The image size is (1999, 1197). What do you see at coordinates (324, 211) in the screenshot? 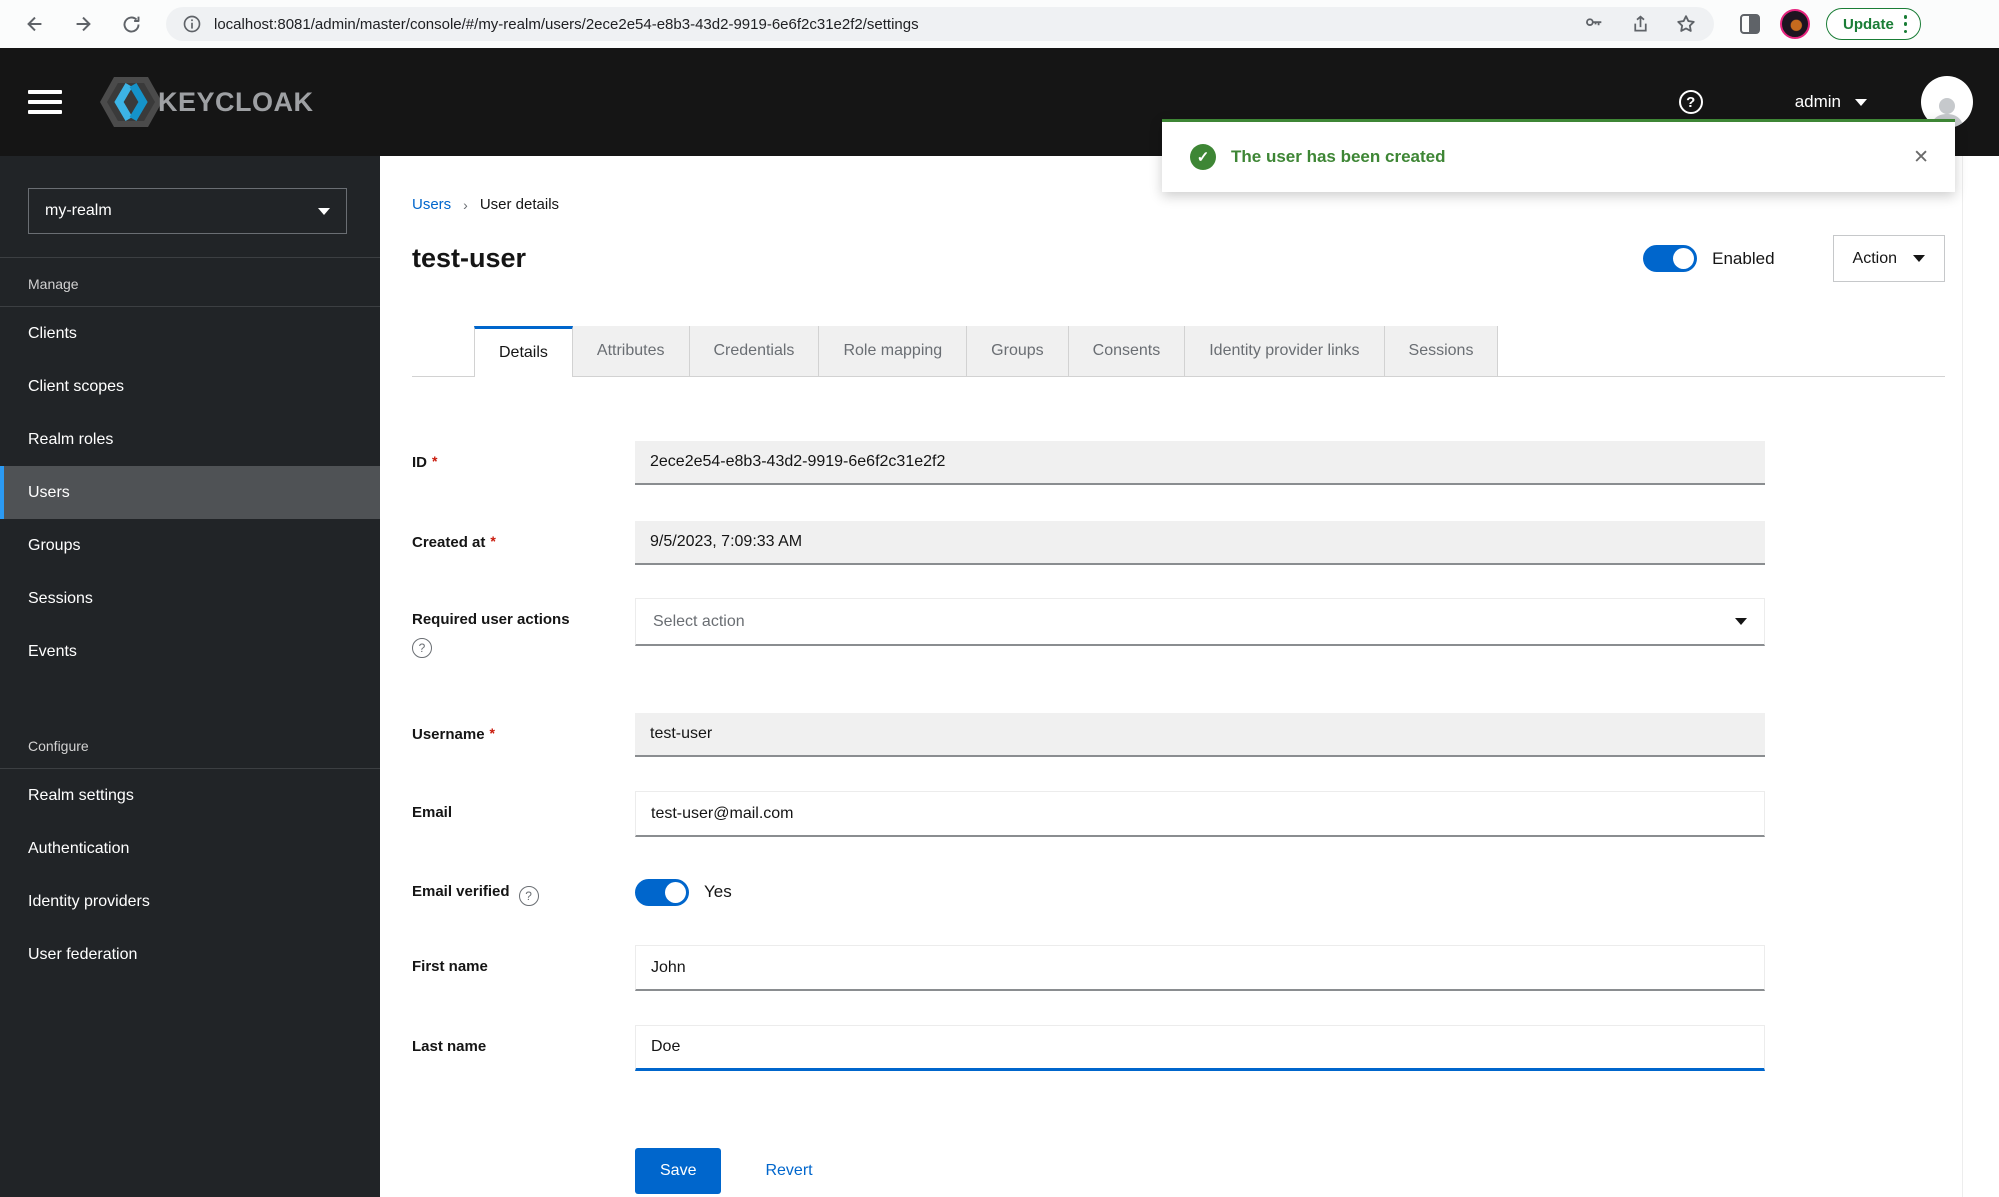
I see `realm-selector-caret-icon` at bounding box center [324, 211].